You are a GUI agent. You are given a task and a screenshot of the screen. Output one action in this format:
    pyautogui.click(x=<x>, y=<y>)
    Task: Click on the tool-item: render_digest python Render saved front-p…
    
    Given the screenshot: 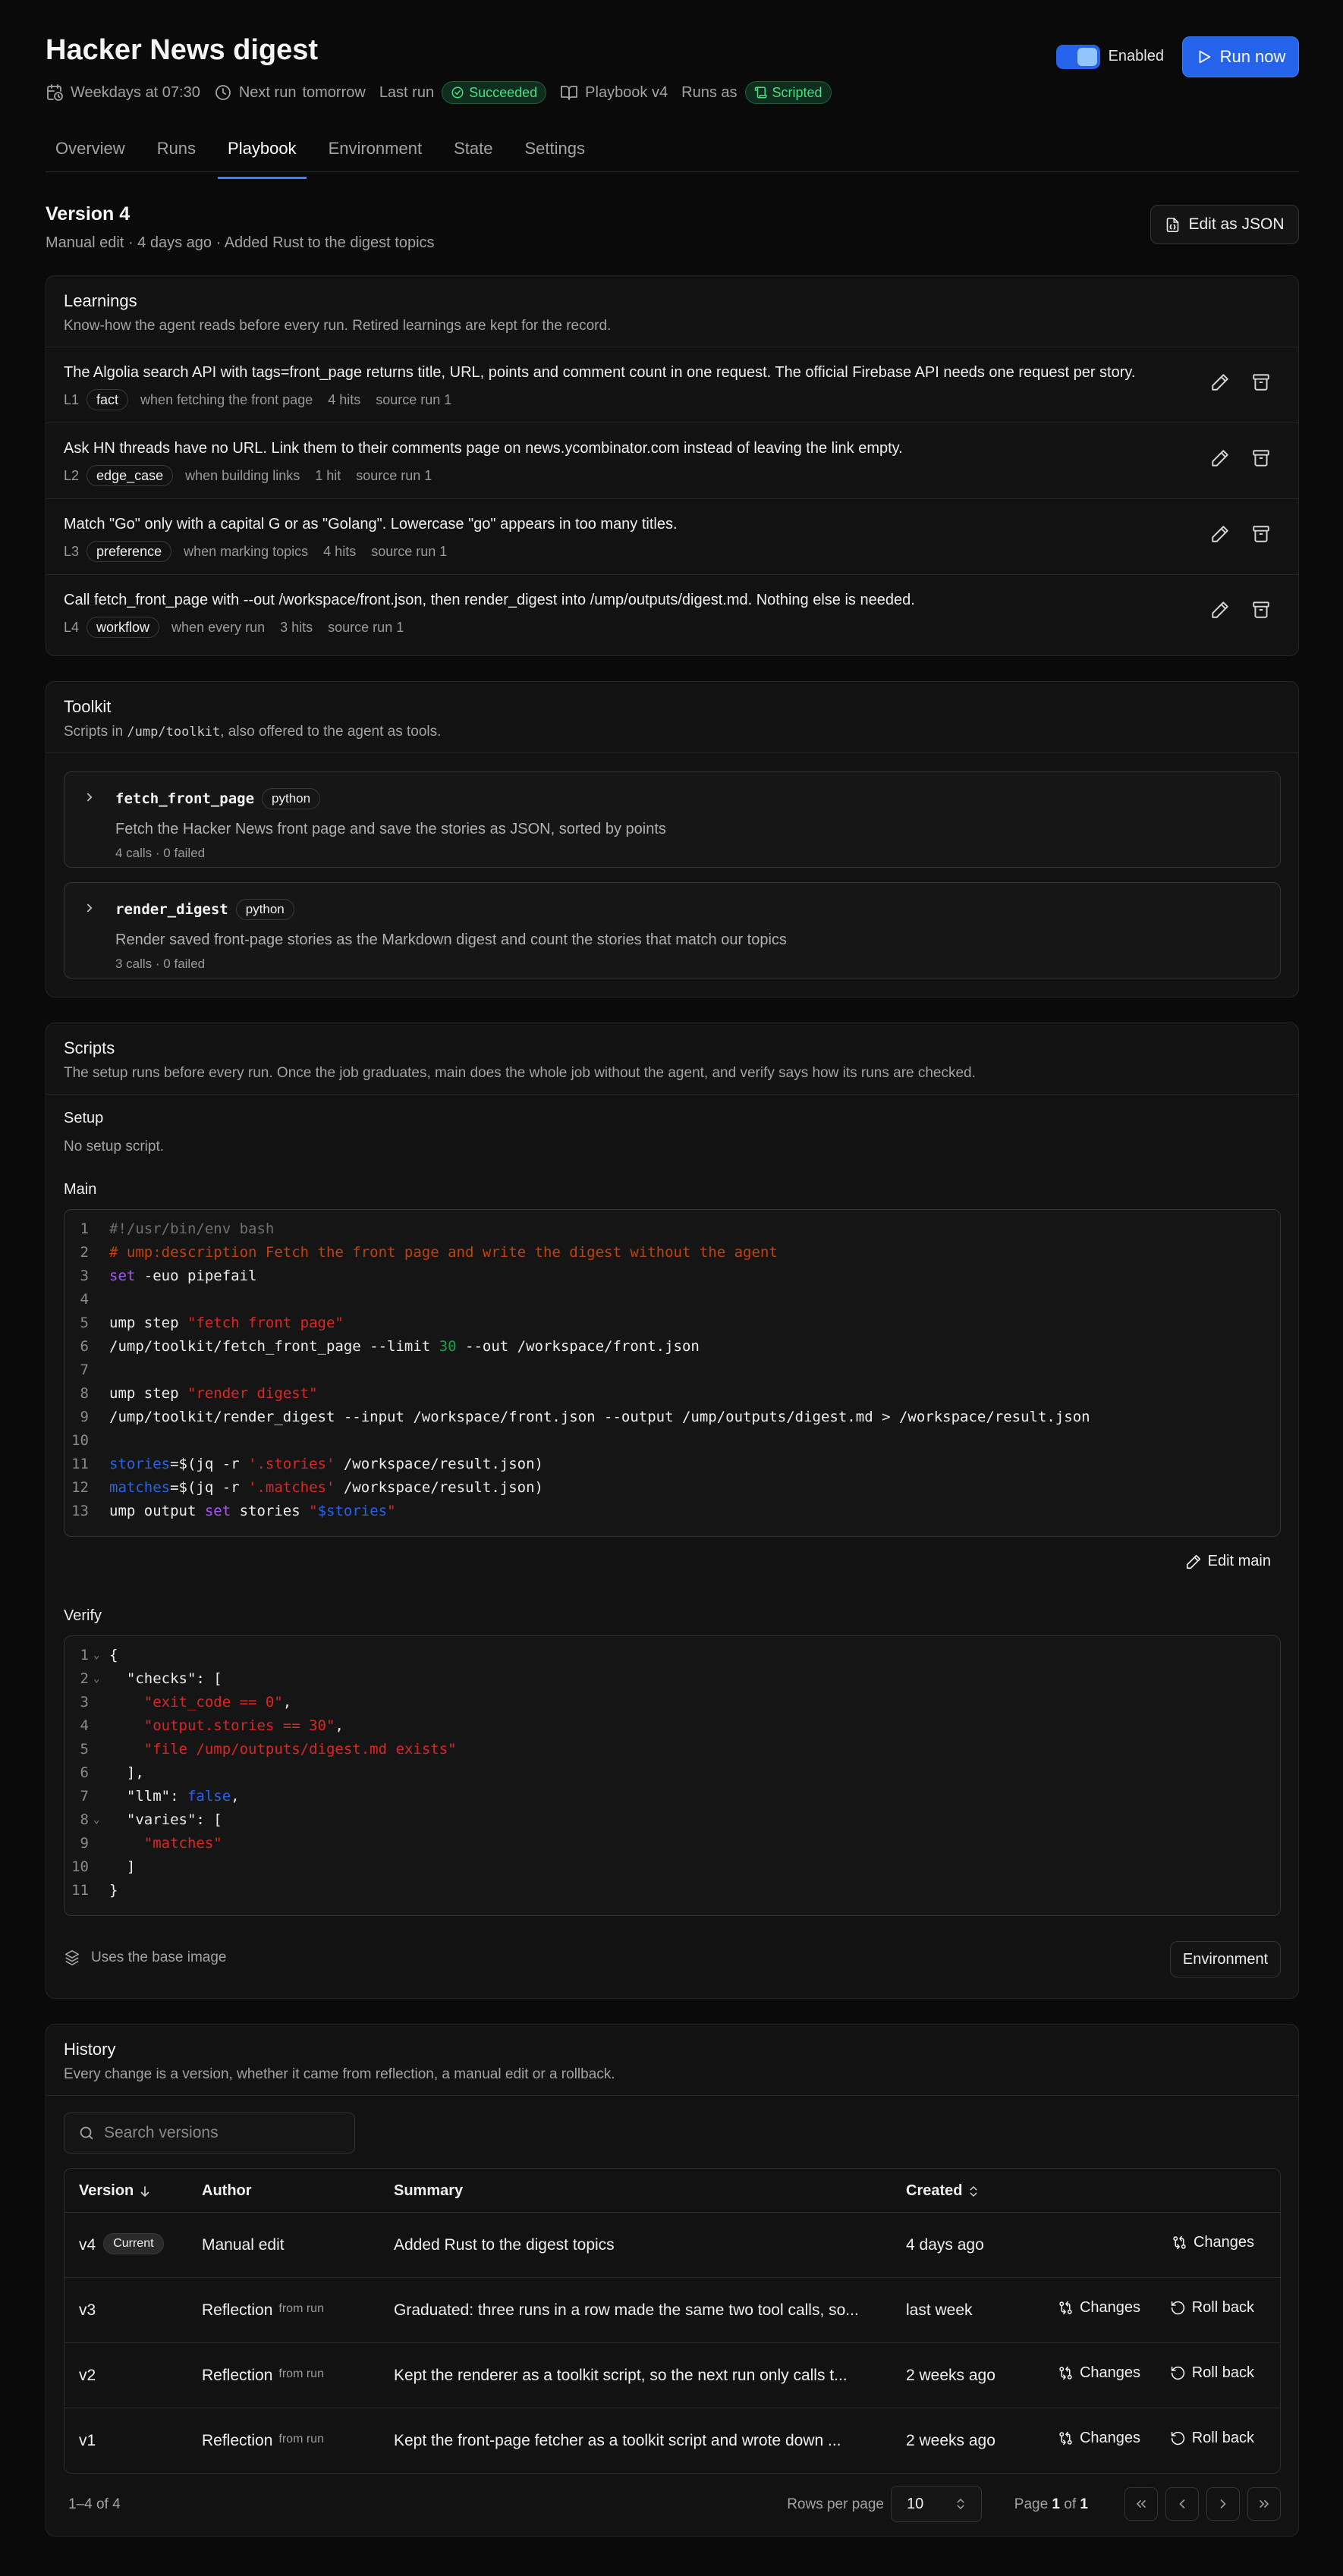 What is the action you would take?
    pyautogui.click(x=672, y=930)
    